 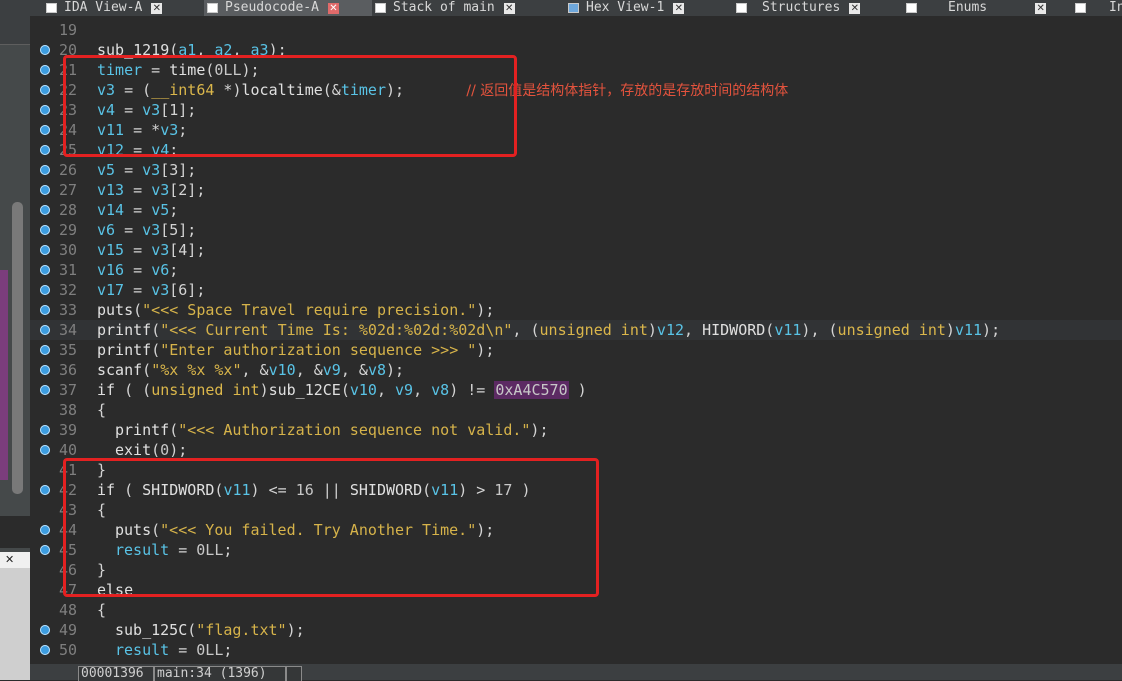 What do you see at coordinates (133, 530) in the screenshot?
I see `code-token: puts` at bounding box center [133, 530].